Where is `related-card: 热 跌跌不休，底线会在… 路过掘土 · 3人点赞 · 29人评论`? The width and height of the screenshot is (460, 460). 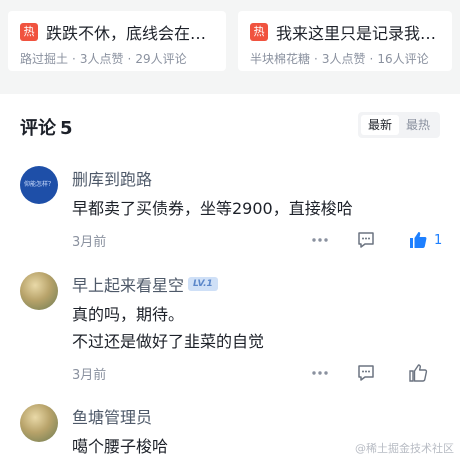
related-card: 热 跌跌不休，底线会在… 路过掘土 · 3人点赞 · 29人评论 is located at coordinates (117, 41).